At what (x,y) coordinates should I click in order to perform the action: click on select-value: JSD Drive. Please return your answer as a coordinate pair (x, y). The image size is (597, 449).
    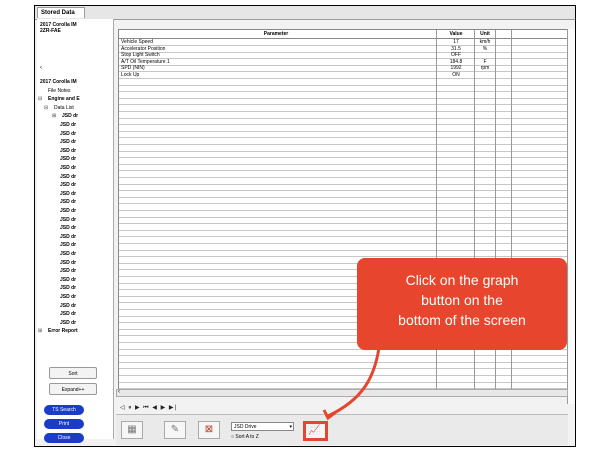
    Looking at the image, I should click on (245, 427).